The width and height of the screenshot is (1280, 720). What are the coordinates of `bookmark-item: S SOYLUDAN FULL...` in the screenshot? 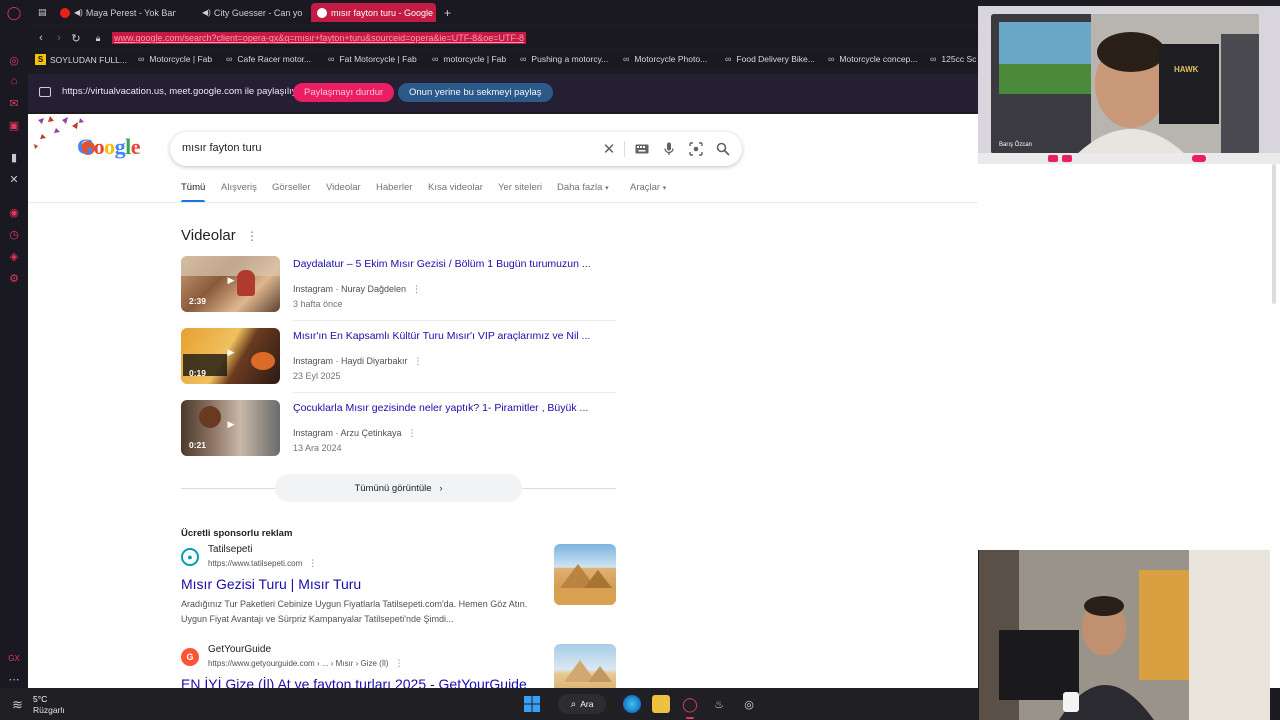 It's located at (81, 59).